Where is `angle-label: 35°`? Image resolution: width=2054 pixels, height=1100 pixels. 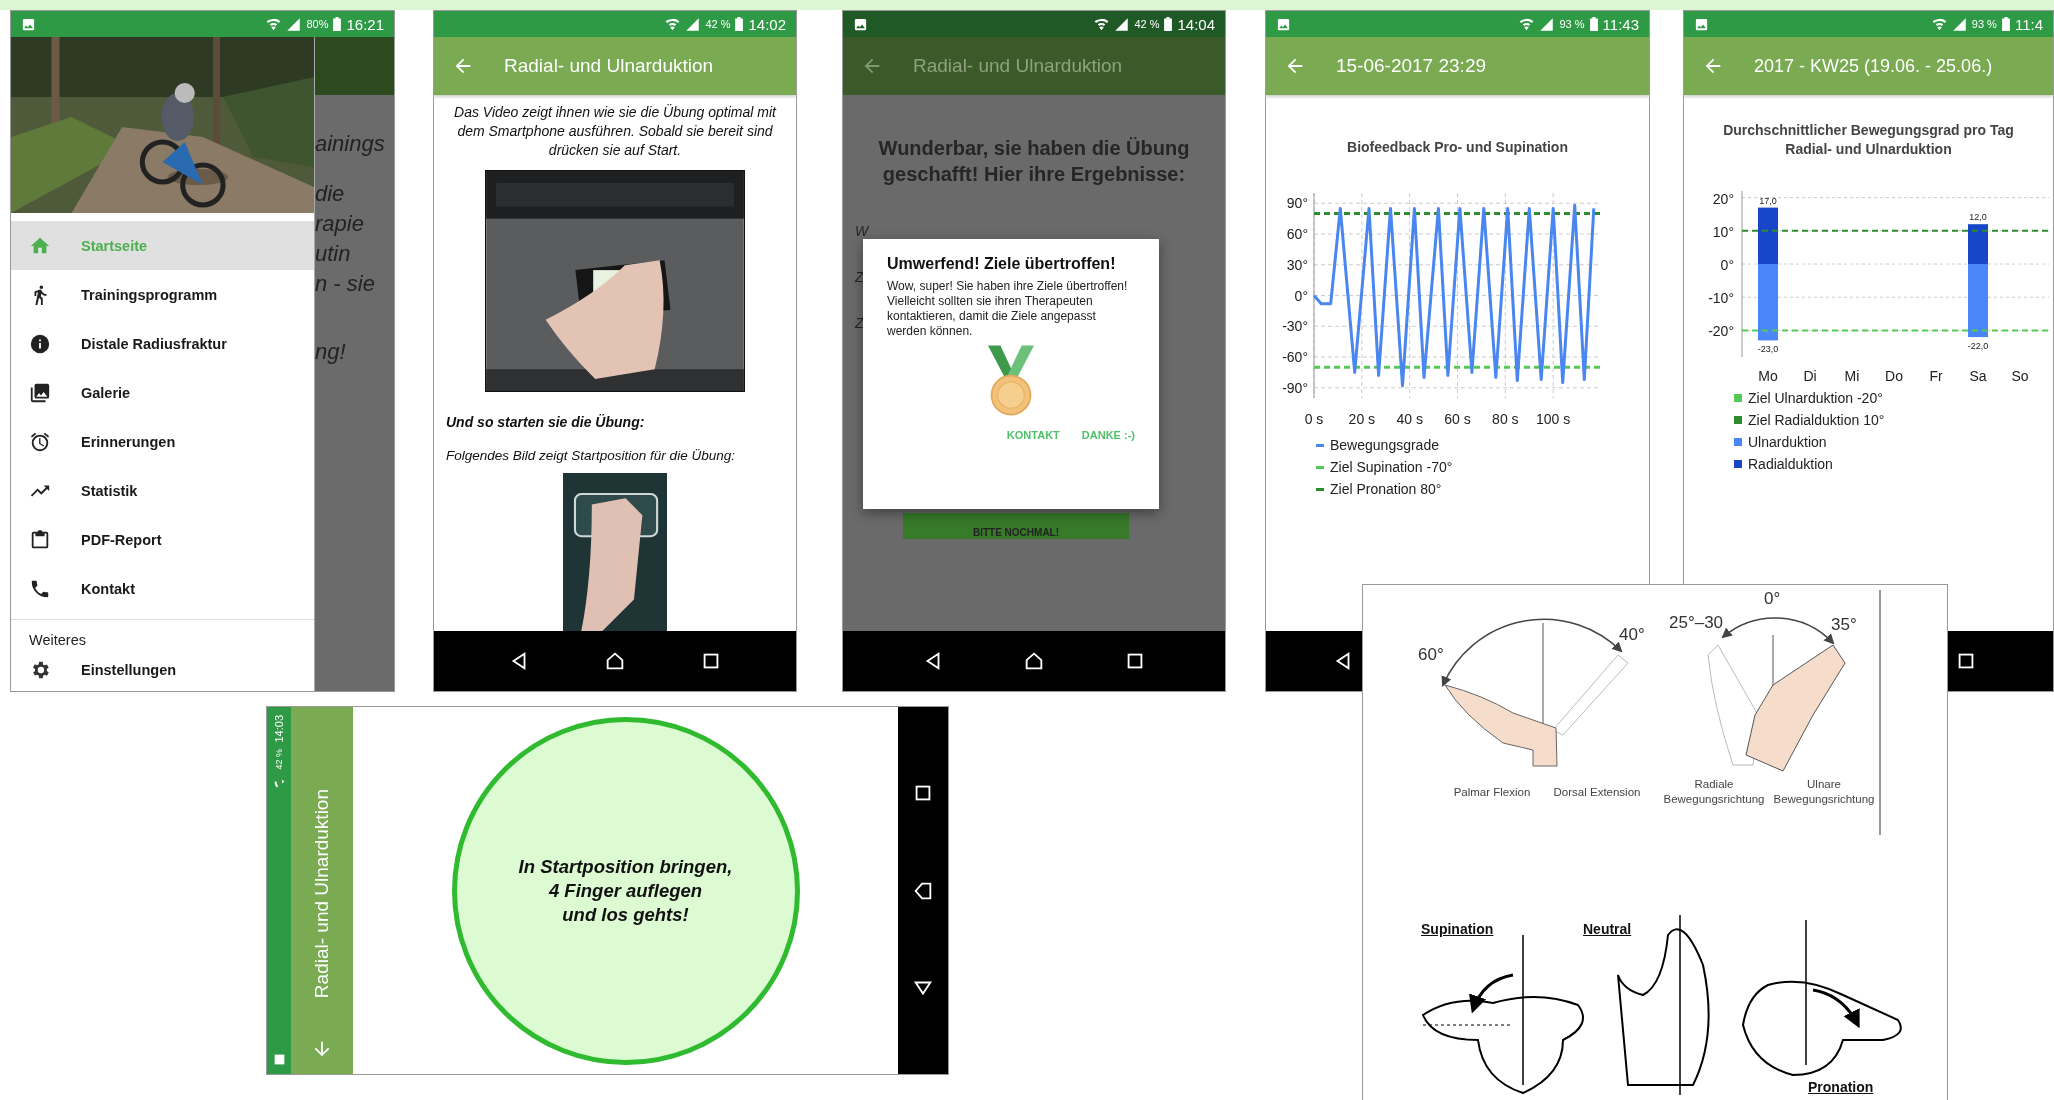 angle-label: 35° is located at coordinates (1844, 625).